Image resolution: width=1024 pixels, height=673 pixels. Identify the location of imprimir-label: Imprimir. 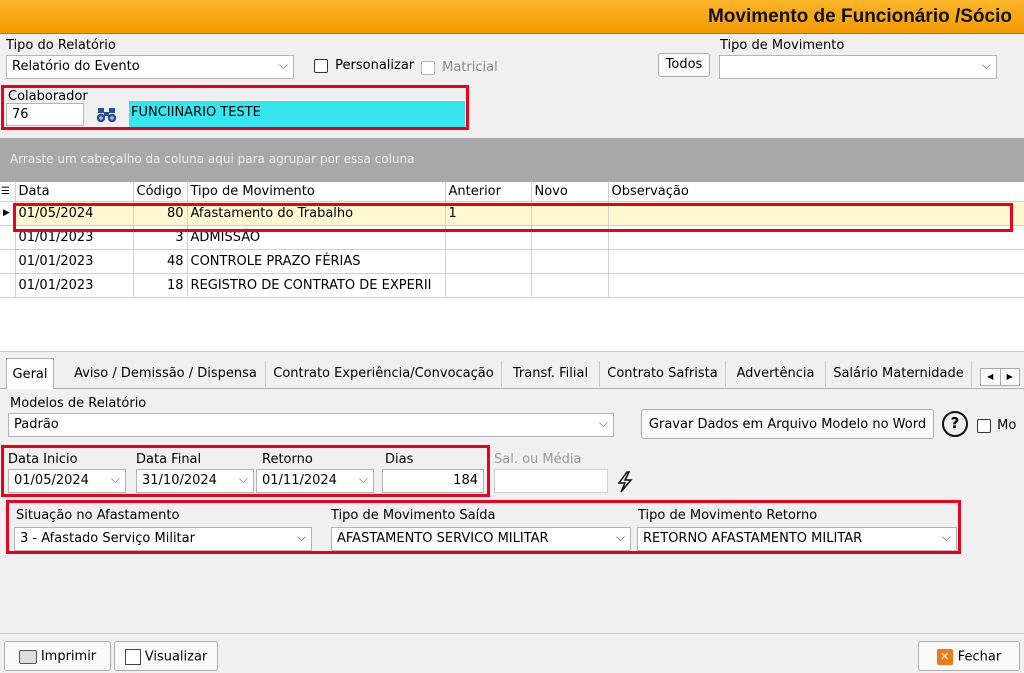
(68, 656).